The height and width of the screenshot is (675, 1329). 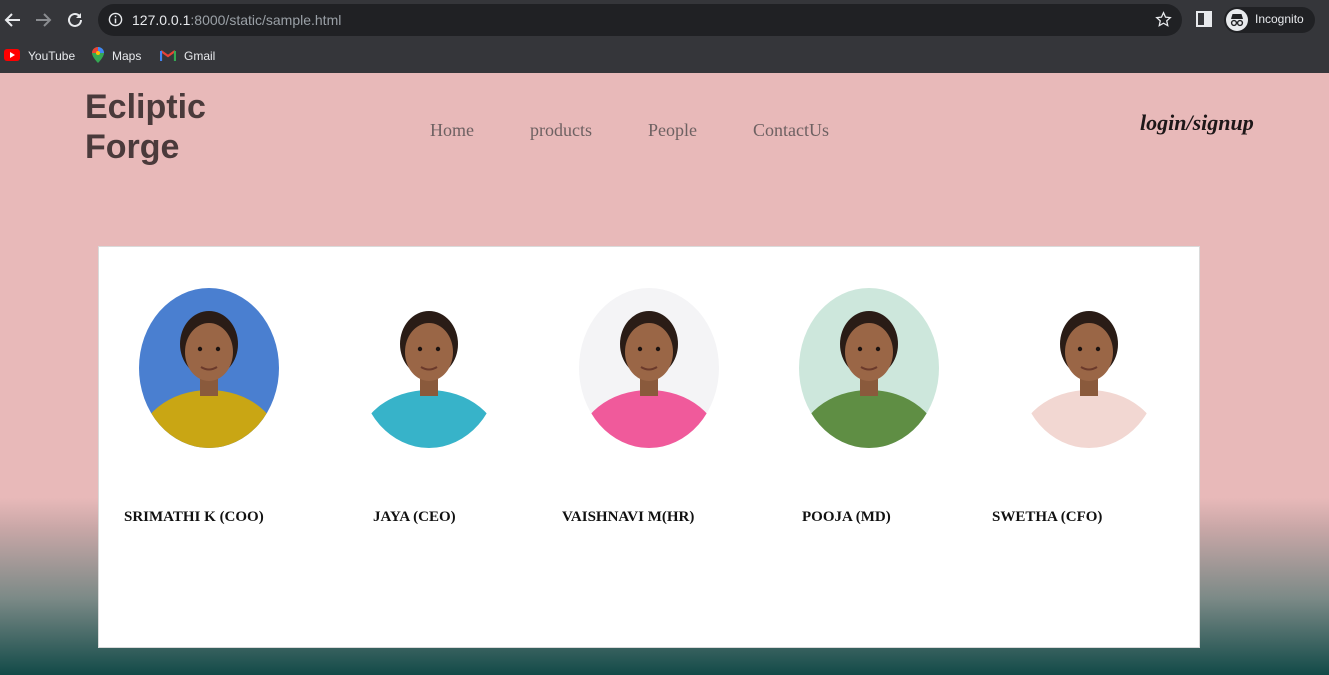 I want to click on nav-people: People, so click(x=672, y=130).